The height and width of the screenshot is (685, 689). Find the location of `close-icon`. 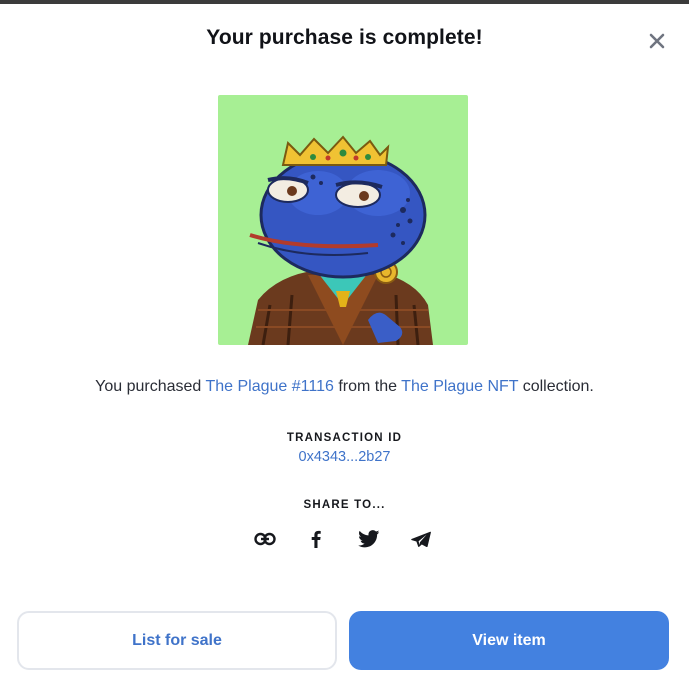

close-icon is located at coordinates (657, 41).